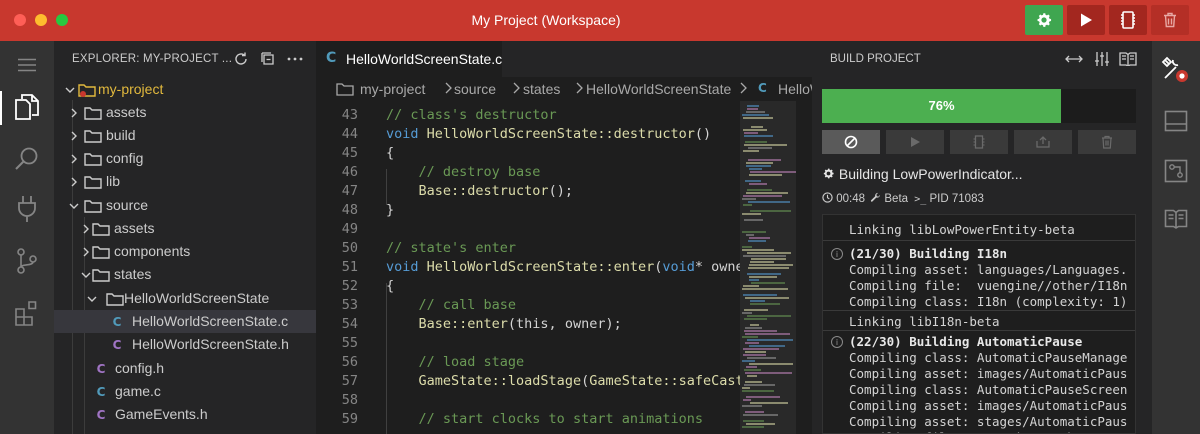 The image size is (1200, 434). I want to click on minimap, so click(776, 267).